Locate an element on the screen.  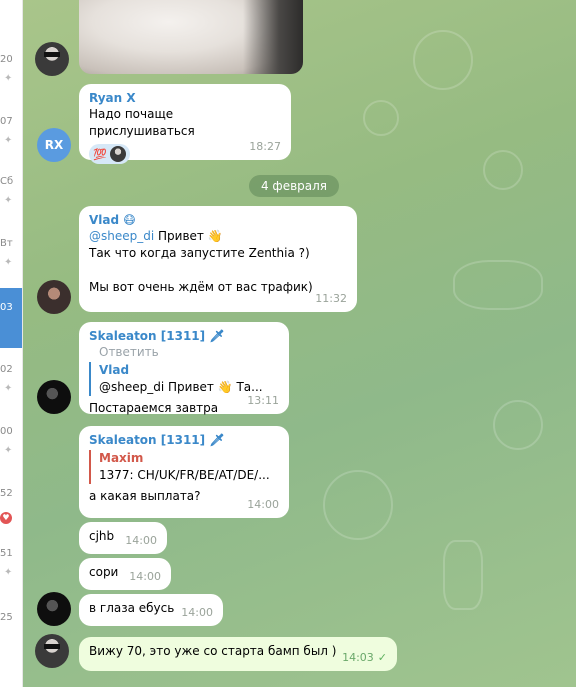
reply-sender: Vlad is located at coordinates (114, 370).